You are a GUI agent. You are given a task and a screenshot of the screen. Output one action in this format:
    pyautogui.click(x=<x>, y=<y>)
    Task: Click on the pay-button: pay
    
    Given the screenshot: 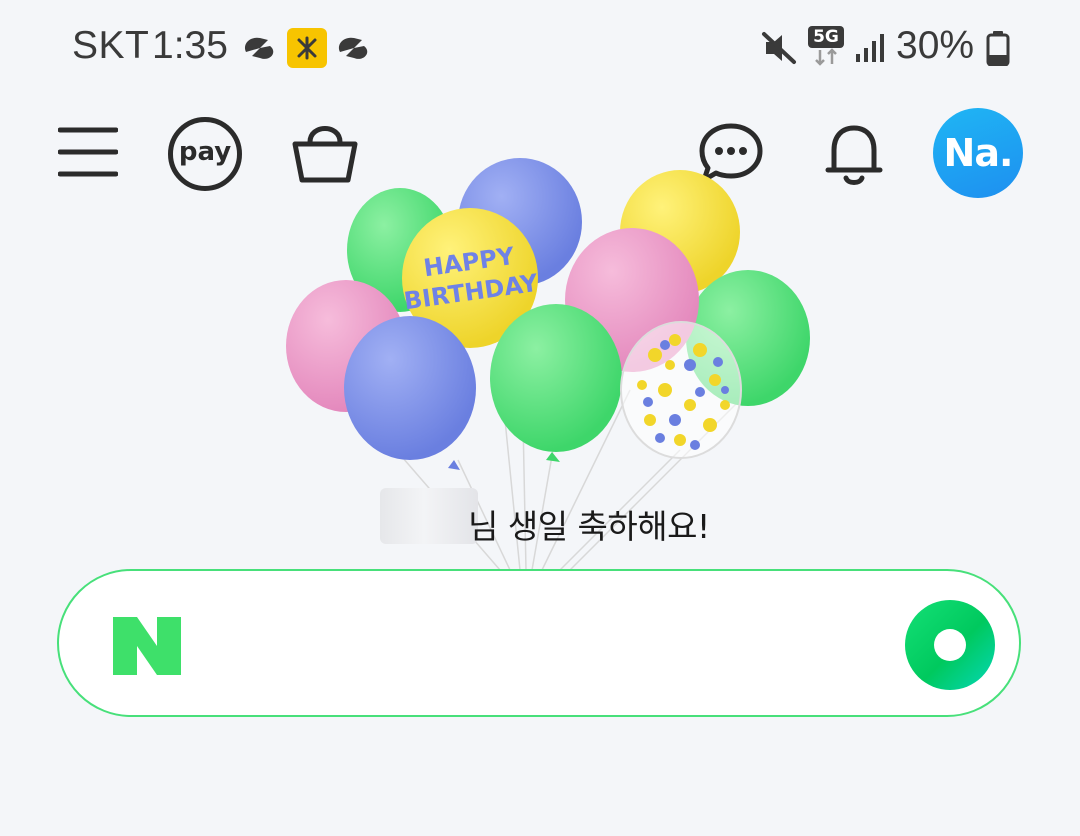 What is the action you would take?
    pyautogui.click(x=205, y=154)
    